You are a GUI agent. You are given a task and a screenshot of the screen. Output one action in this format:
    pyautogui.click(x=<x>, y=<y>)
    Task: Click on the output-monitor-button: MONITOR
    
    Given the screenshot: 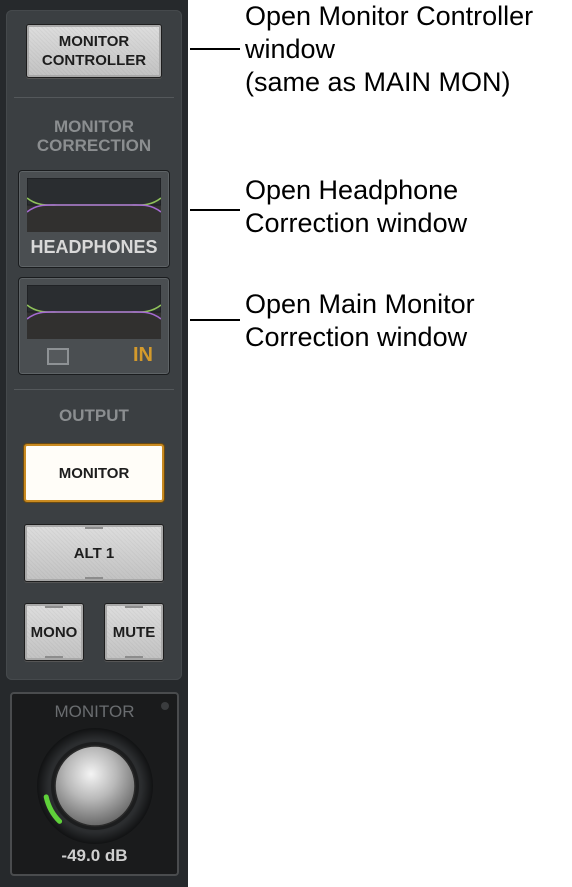 What is the action you would take?
    pyautogui.click(x=94, y=473)
    